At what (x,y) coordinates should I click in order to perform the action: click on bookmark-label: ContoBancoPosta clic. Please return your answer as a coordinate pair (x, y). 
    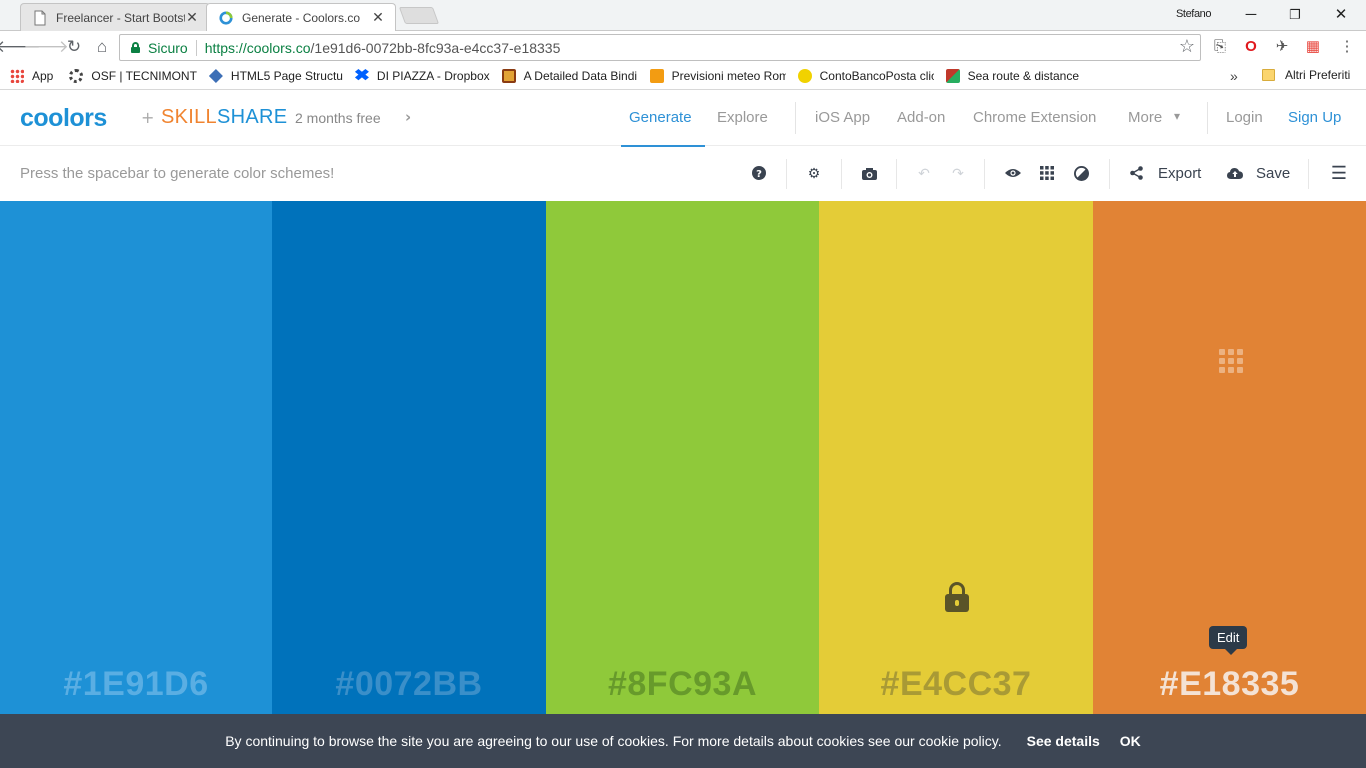
    Looking at the image, I should click on (876, 76).